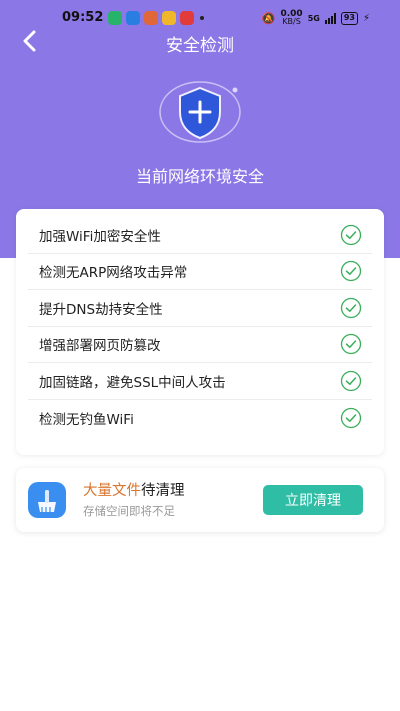 The height and width of the screenshot is (711, 400). I want to click on status-time: 09:52, so click(83, 17).